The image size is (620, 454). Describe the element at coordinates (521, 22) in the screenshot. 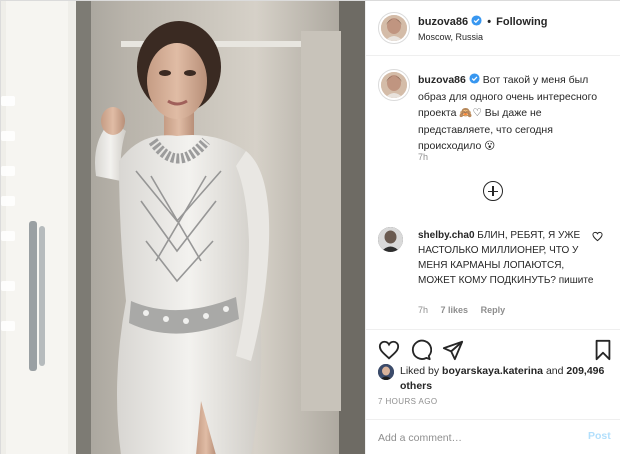

I see `following-button: Following` at that location.